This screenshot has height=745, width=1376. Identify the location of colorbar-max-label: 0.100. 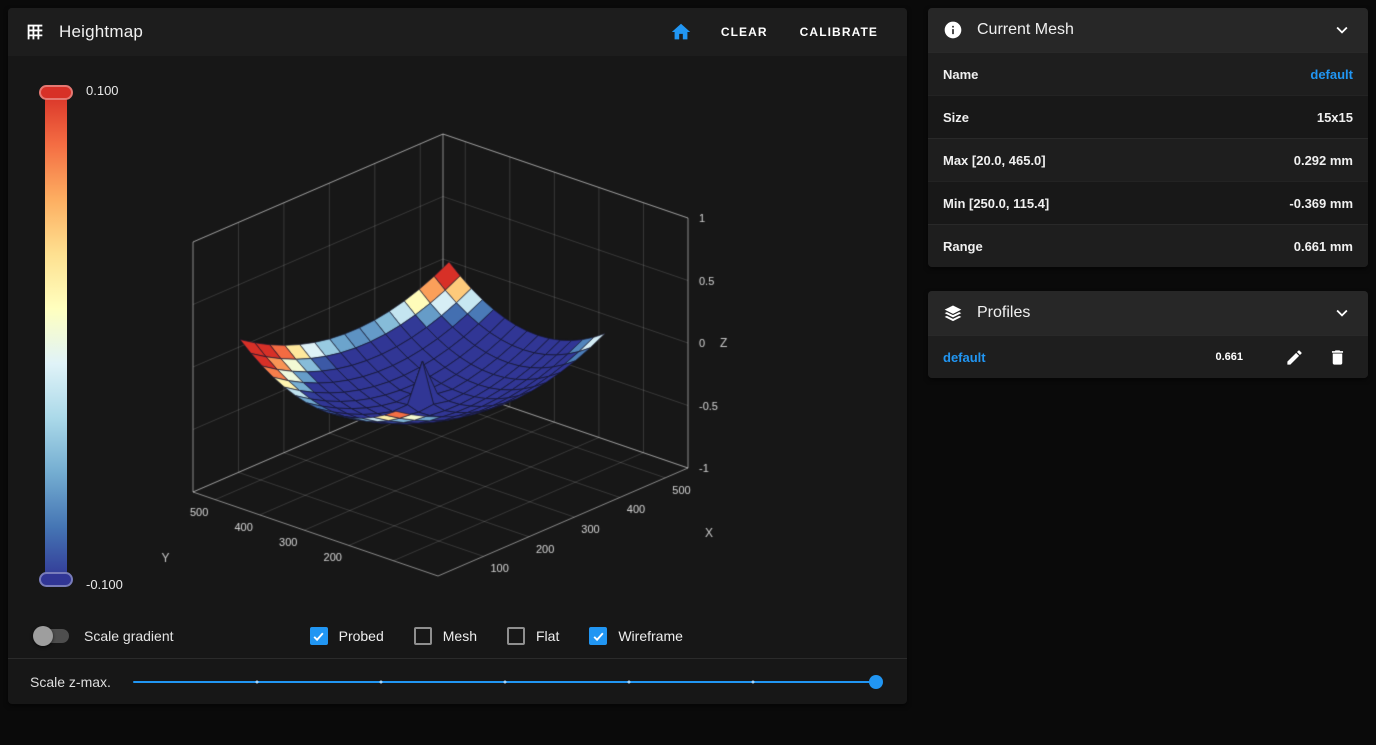
(102, 90).